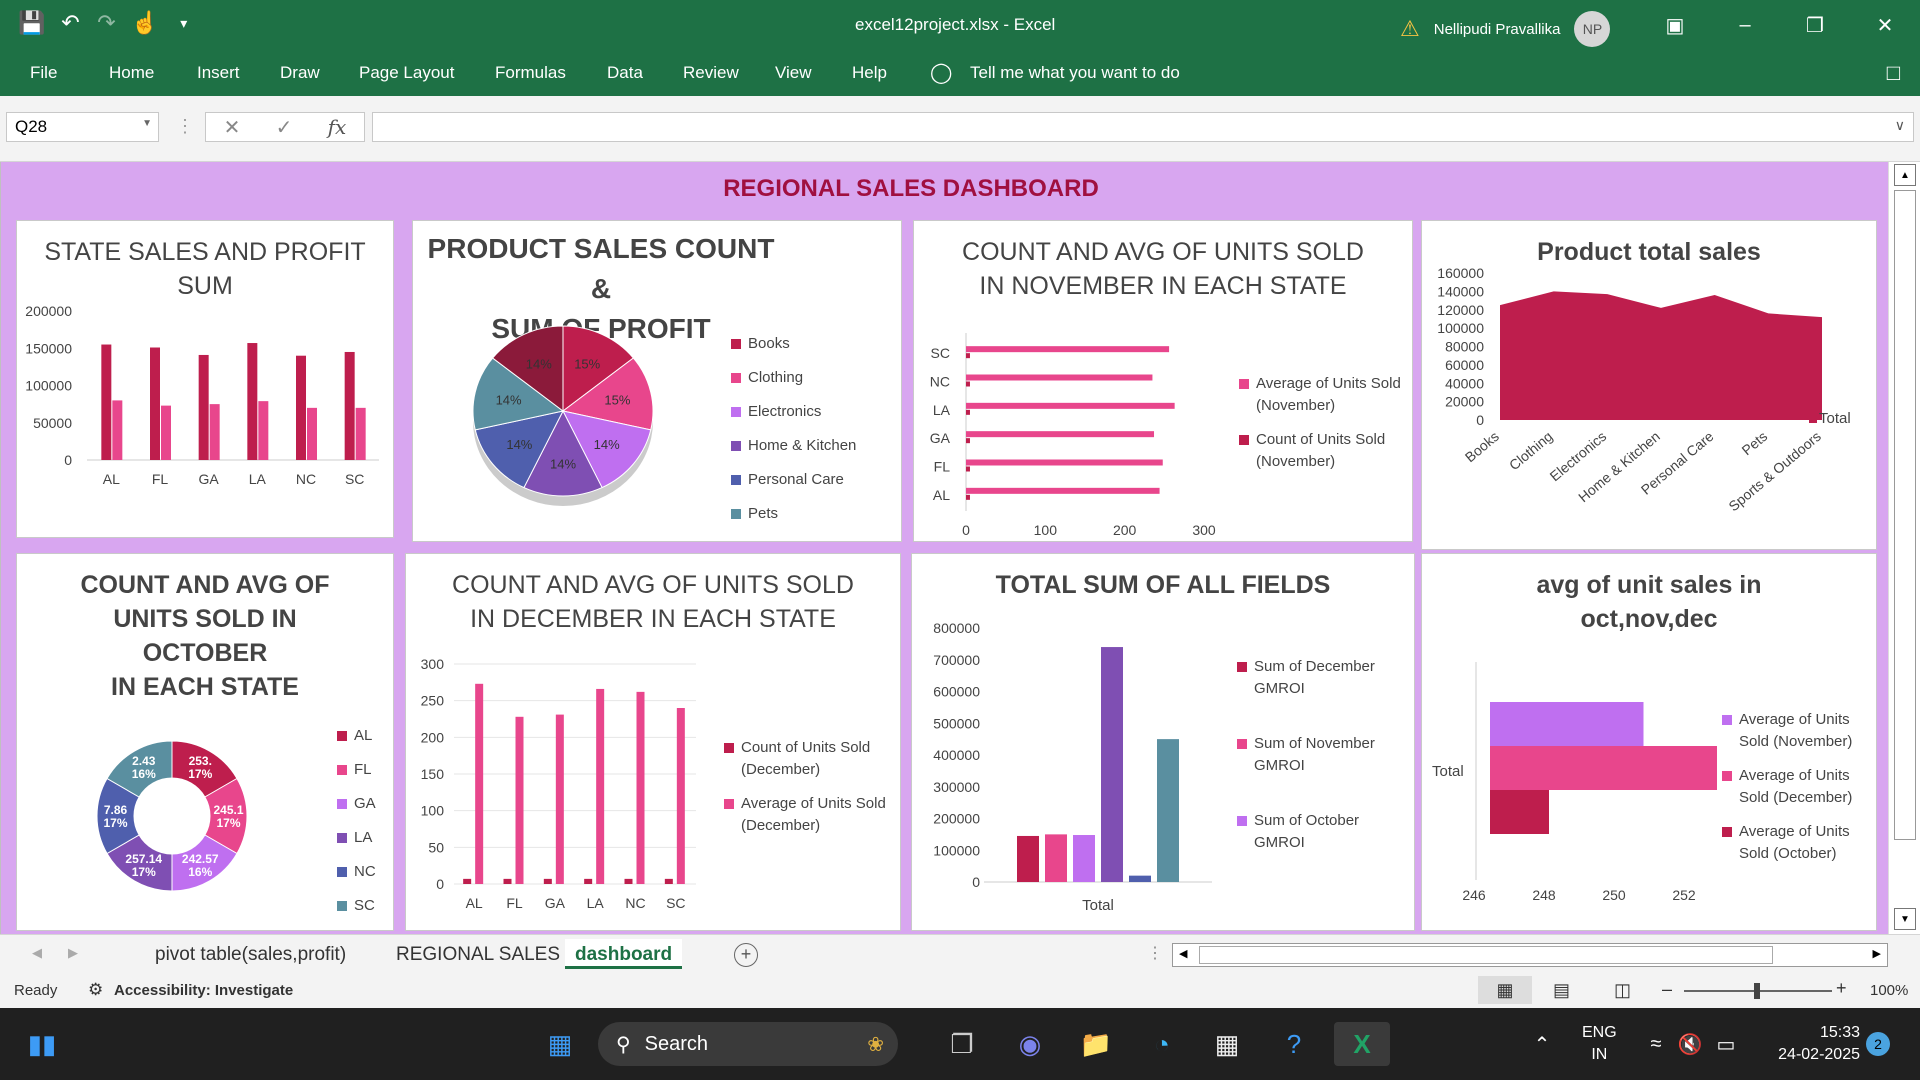 This screenshot has height=1080, width=1920. I want to click on avatar: NP, so click(1592, 29).